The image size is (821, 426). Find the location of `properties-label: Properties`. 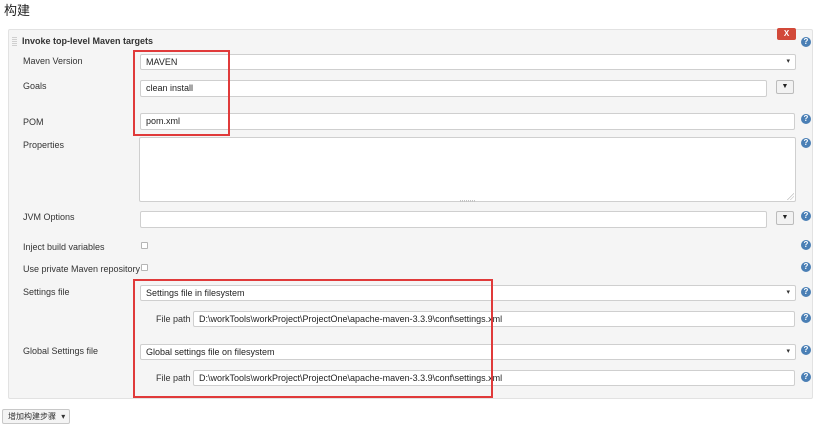

properties-label: Properties is located at coordinates (44, 145).